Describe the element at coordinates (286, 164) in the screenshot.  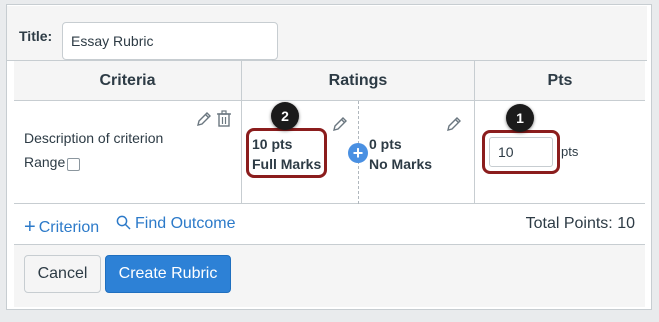
I see `rating-description: Full Marks` at that location.